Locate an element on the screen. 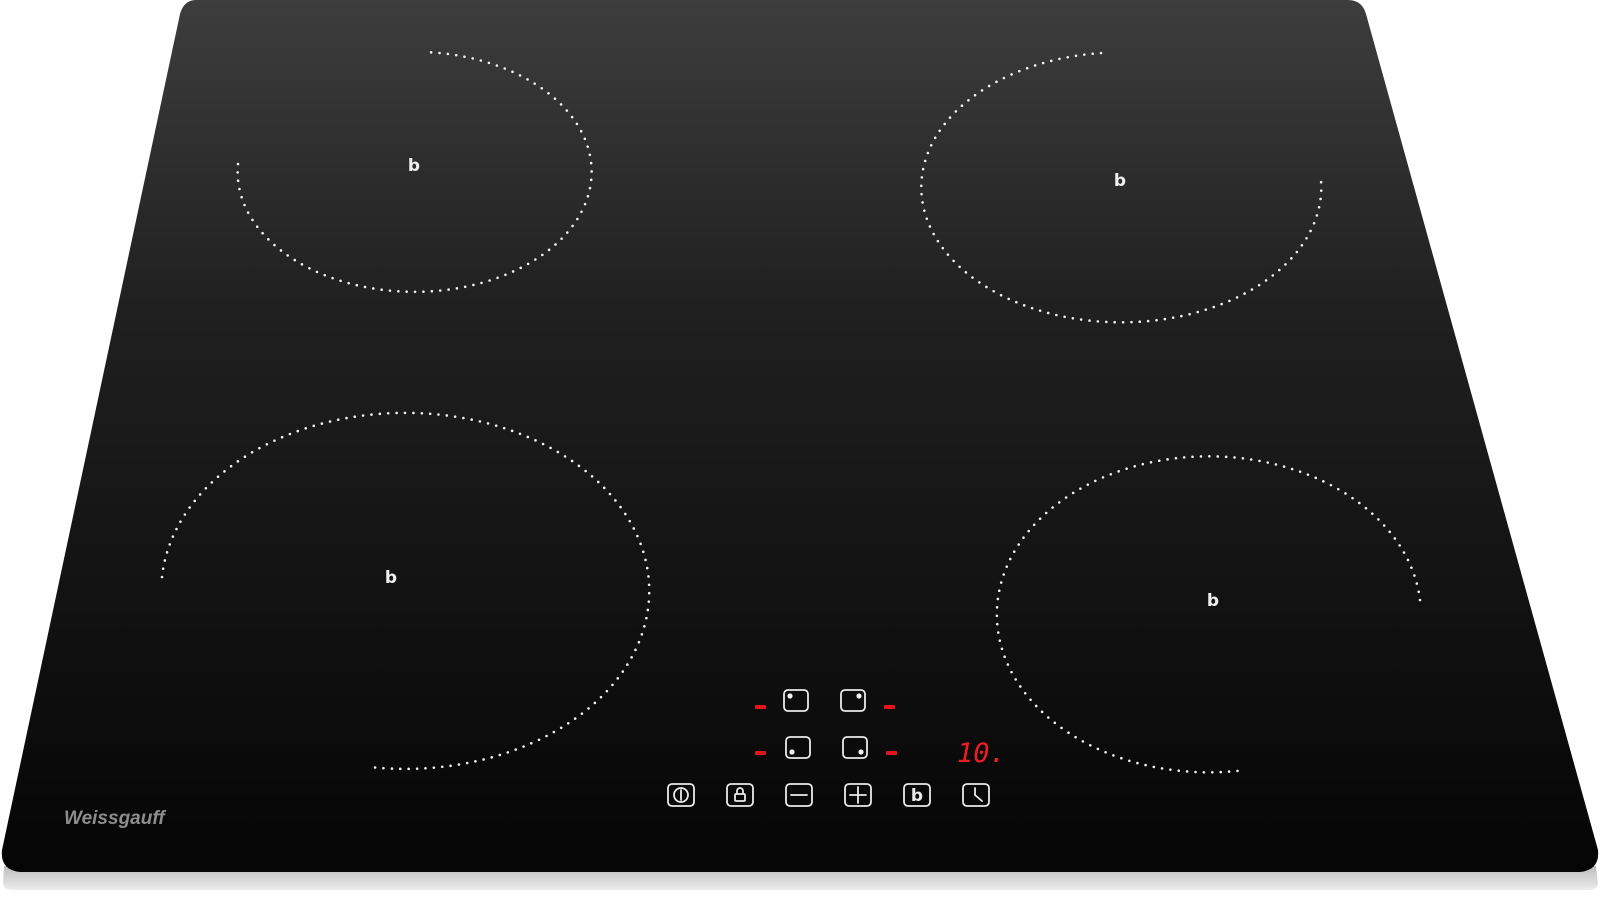 This screenshot has width=1600, height=901. indicator-front-left is located at coordinates (760, 753).